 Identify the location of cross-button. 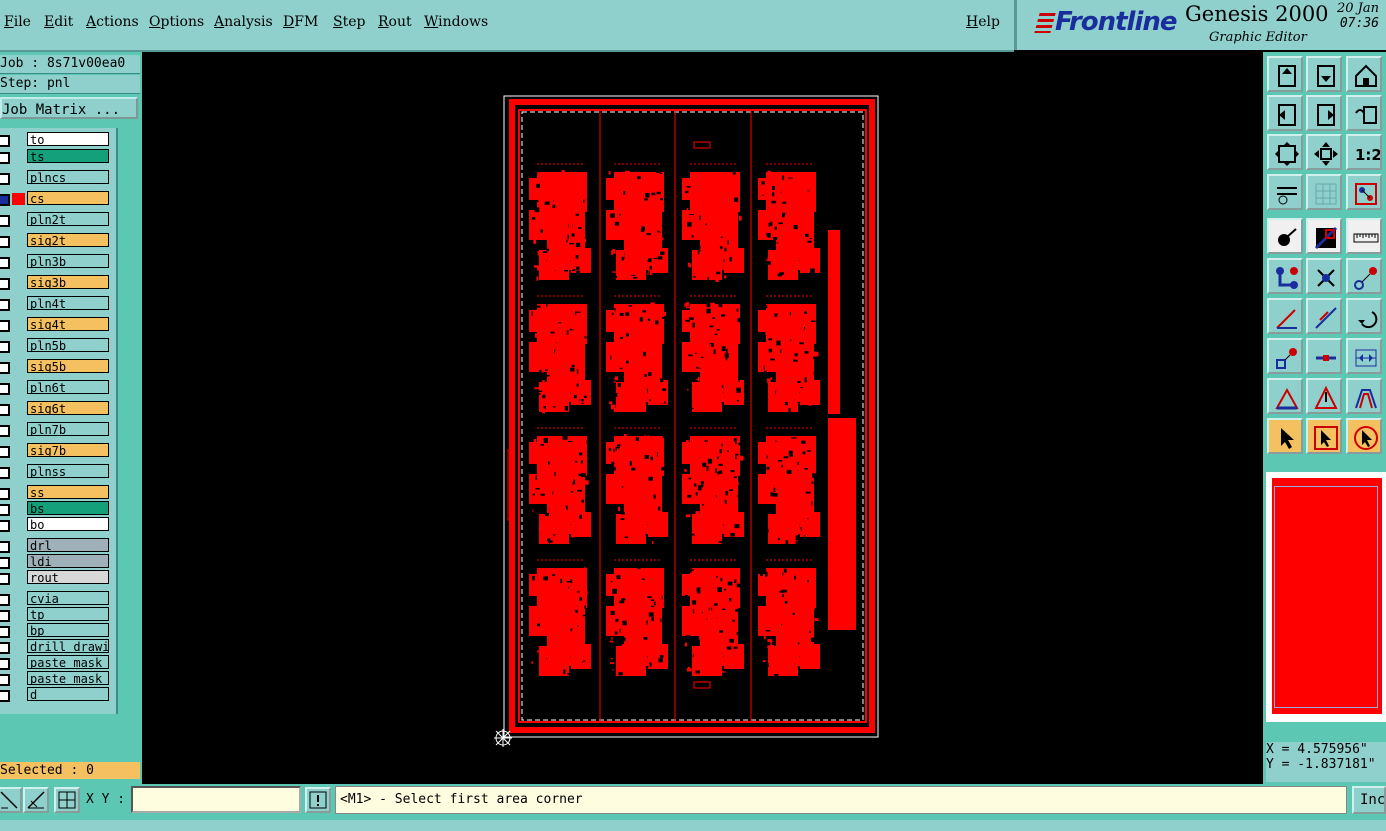
(1324, 276).